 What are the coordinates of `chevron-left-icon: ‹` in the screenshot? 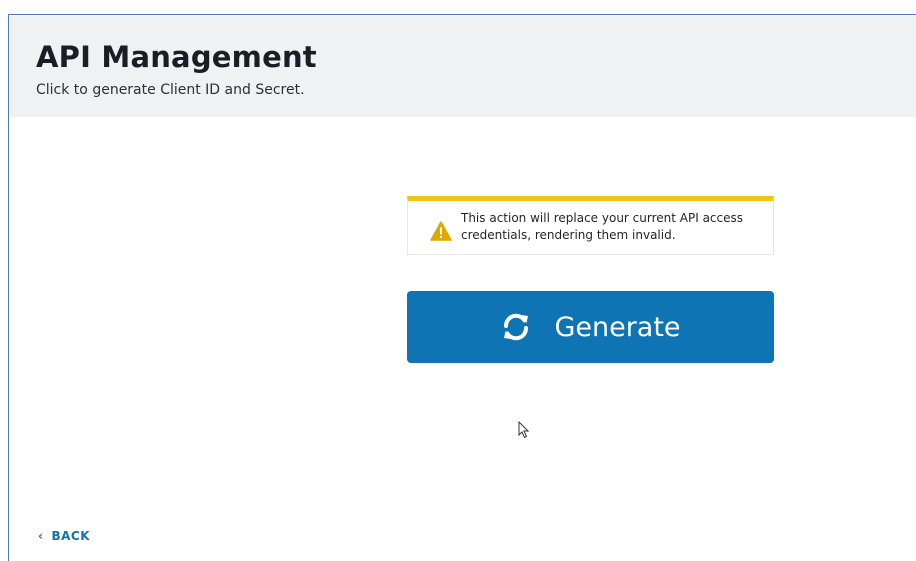 It's located at (41, 536).